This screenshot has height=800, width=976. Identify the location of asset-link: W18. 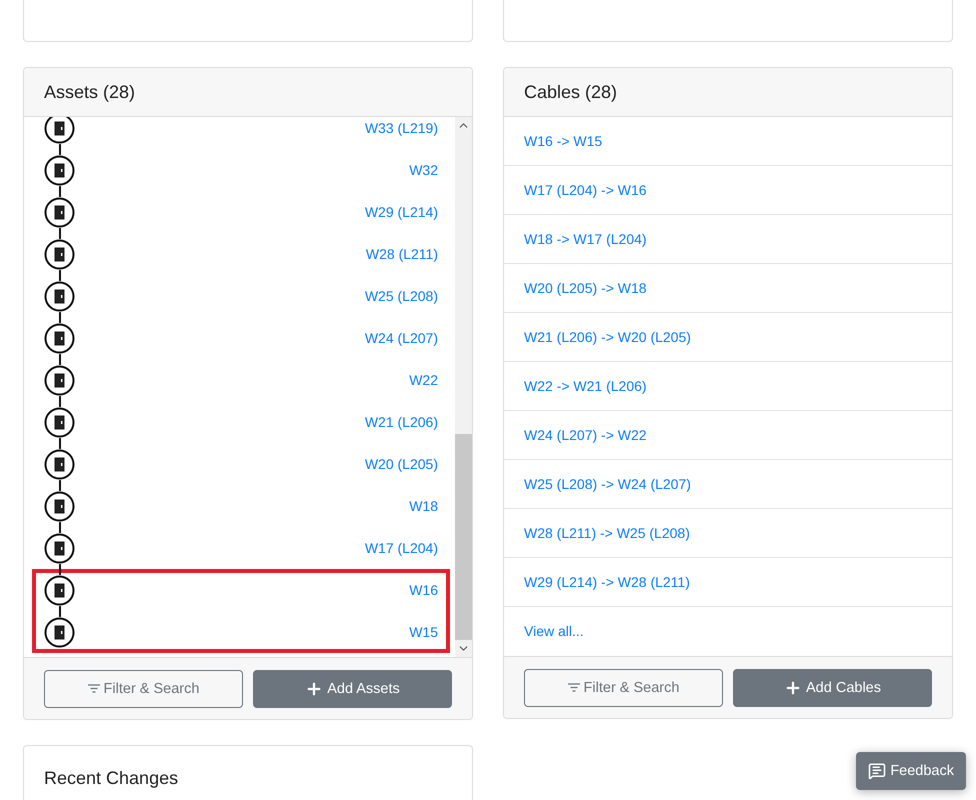
(423, 506).